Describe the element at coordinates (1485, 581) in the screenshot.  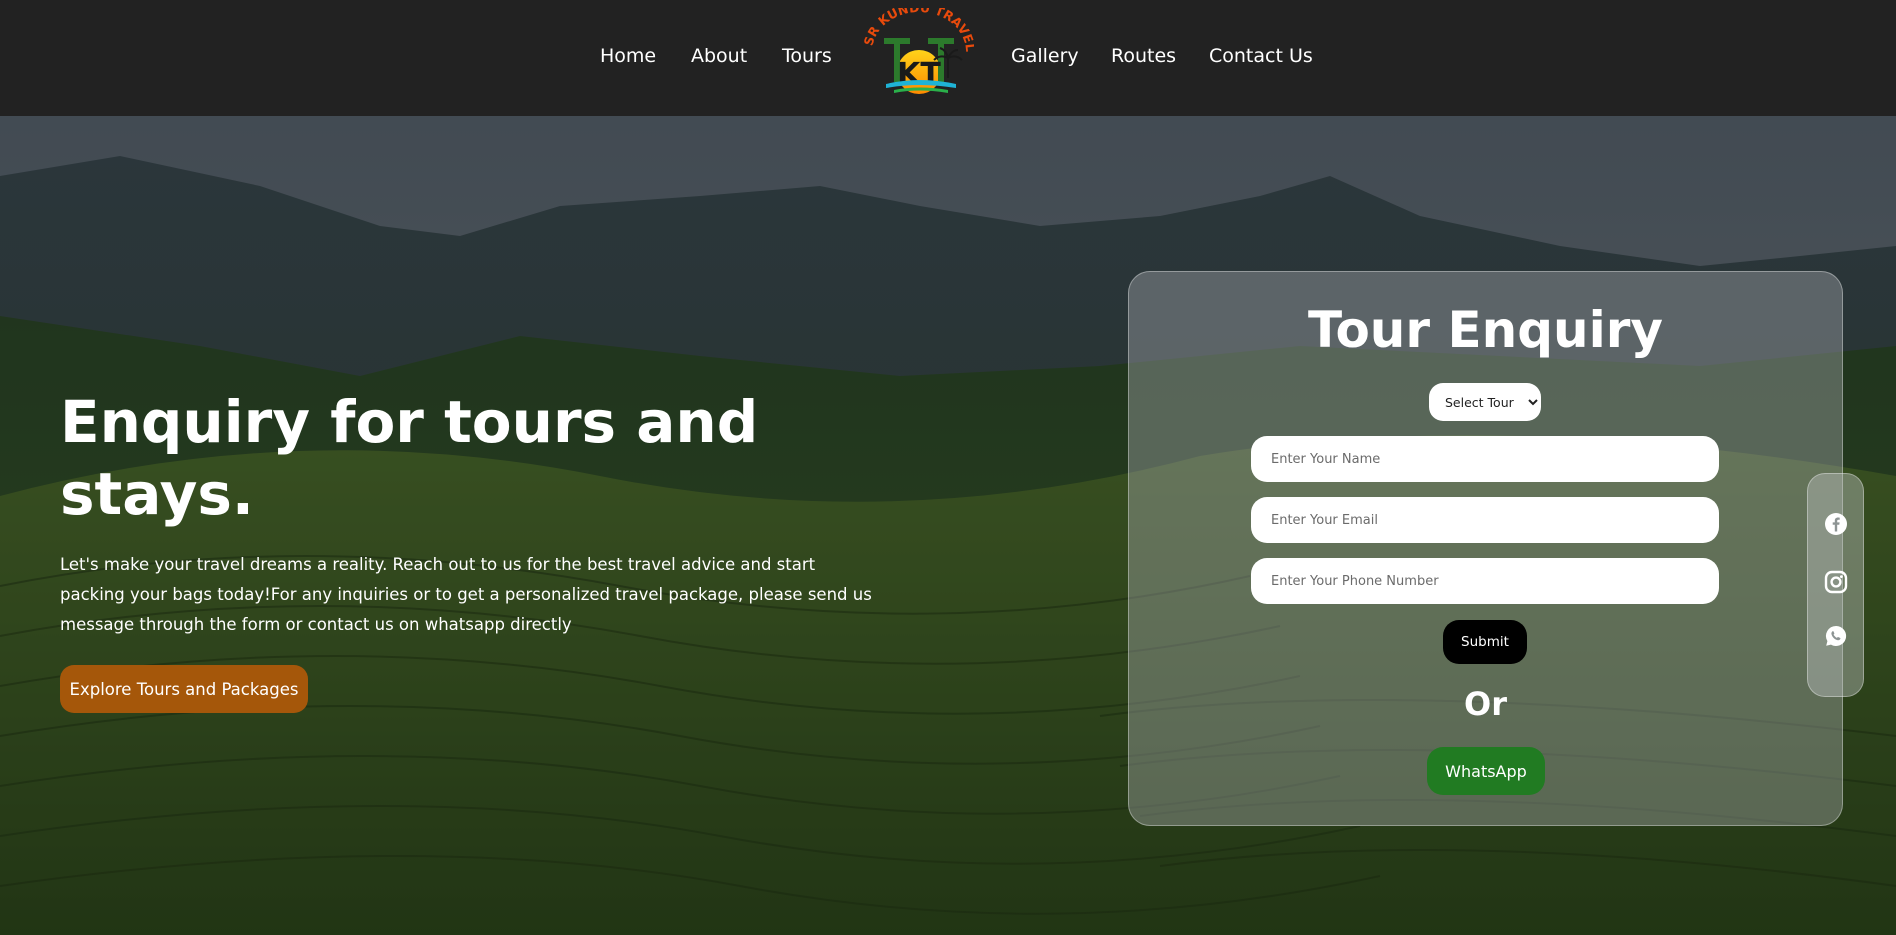
I see `phone-field` at that location.